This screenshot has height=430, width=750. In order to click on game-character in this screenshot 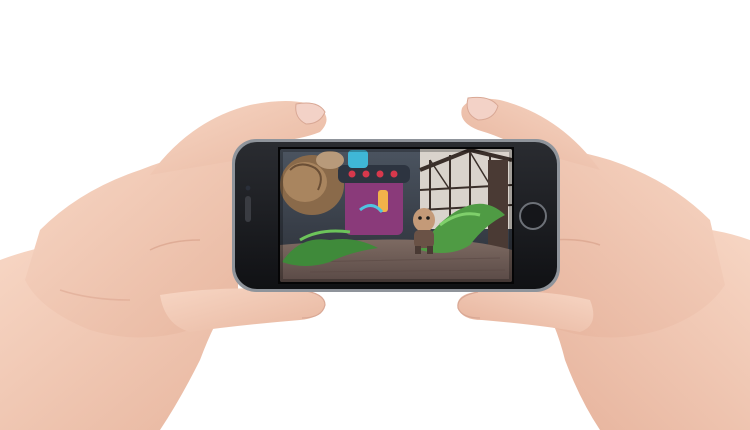, I will do `click(424, 231)`.